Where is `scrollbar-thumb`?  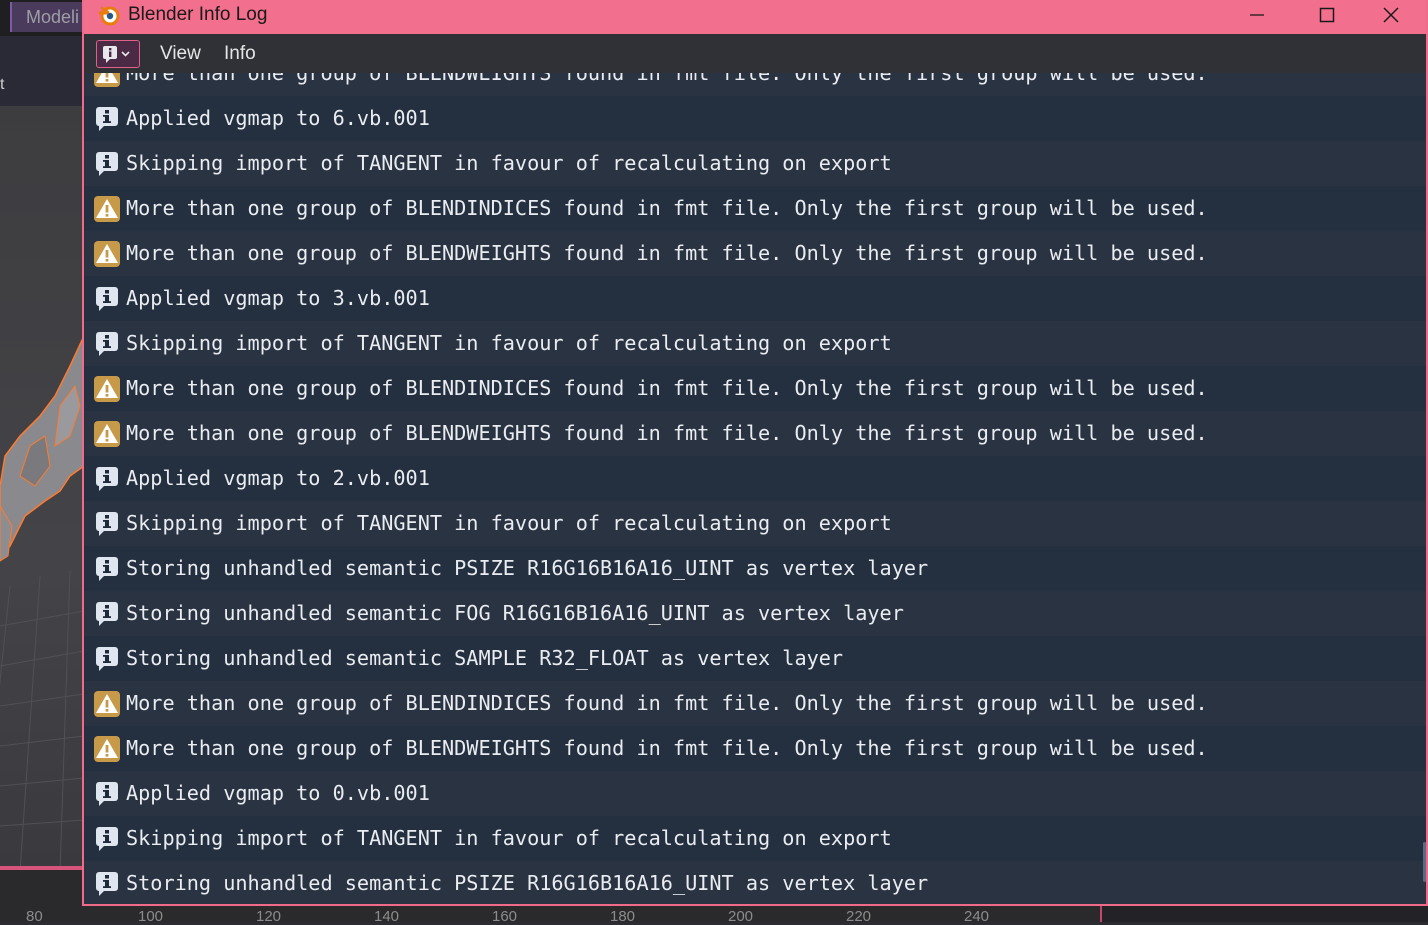
scrollbar-thumb is located at coordinates (1424, 862).